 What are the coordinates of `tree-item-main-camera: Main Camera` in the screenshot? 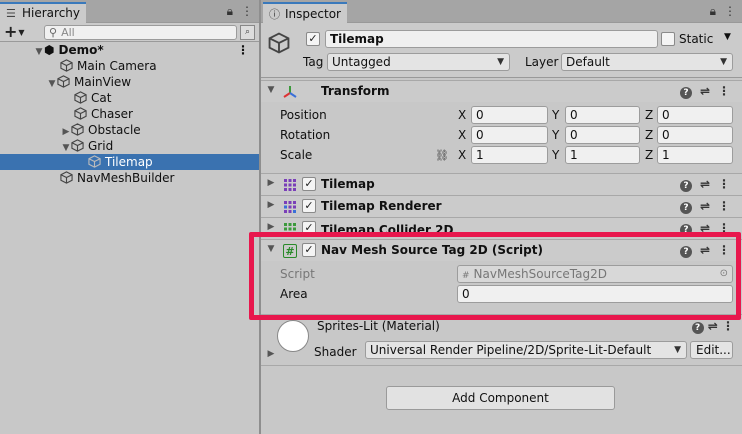 It's located at (129, 66).